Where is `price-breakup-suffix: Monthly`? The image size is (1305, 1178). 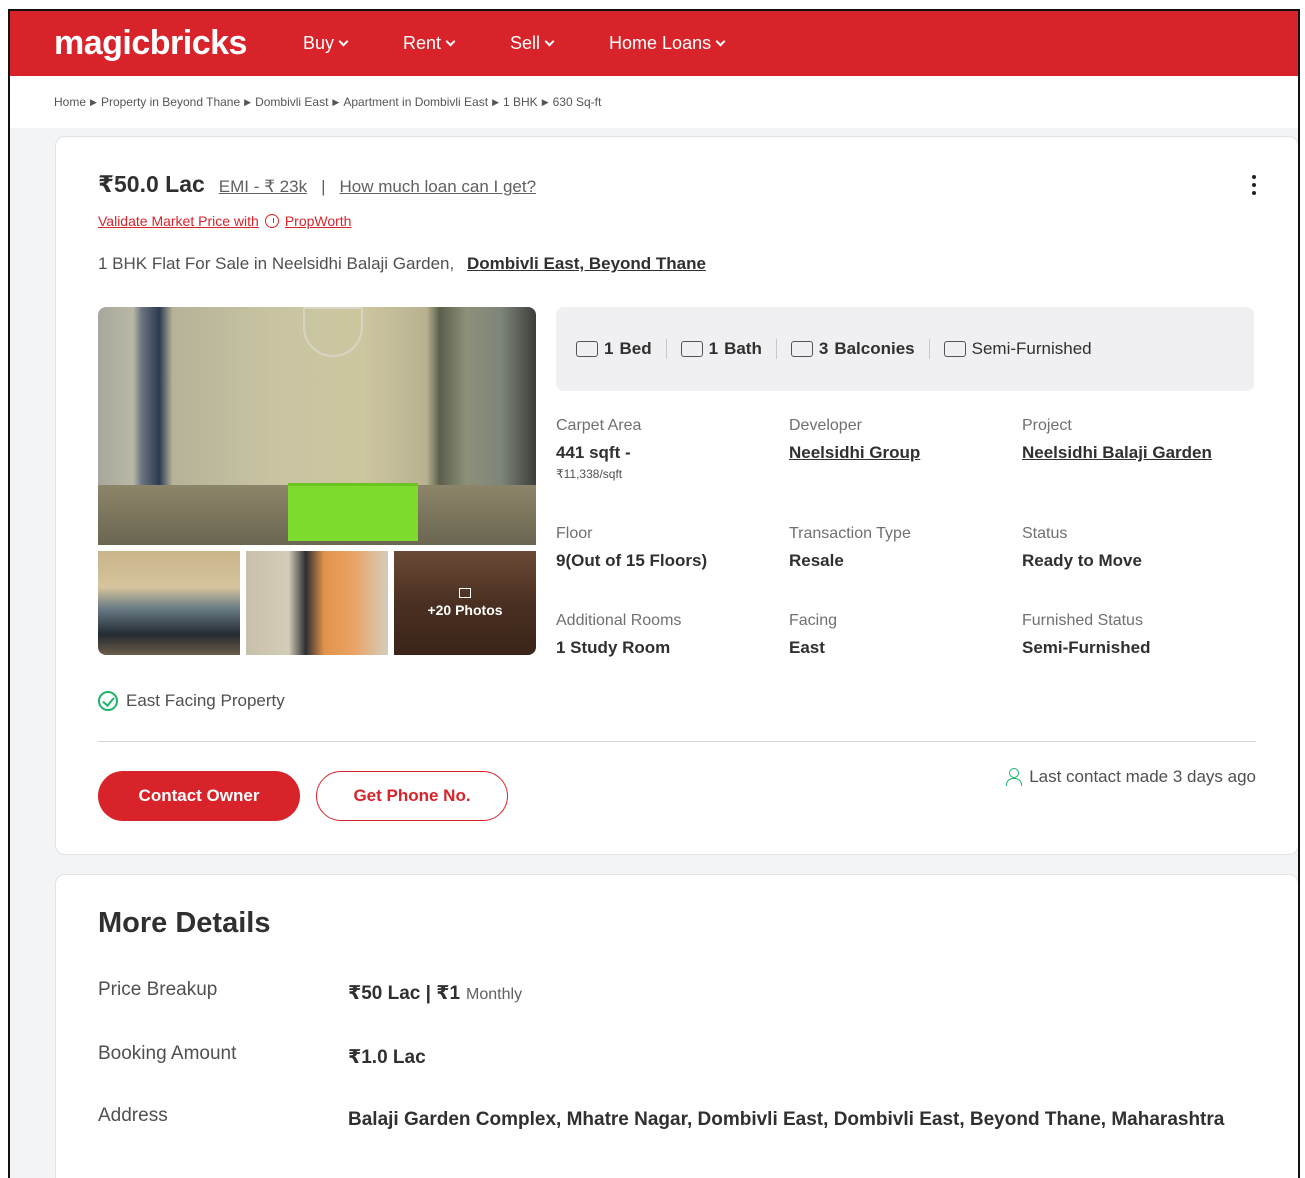
price-breakup-suffix: Monthly is located at coordinates (494, 994).